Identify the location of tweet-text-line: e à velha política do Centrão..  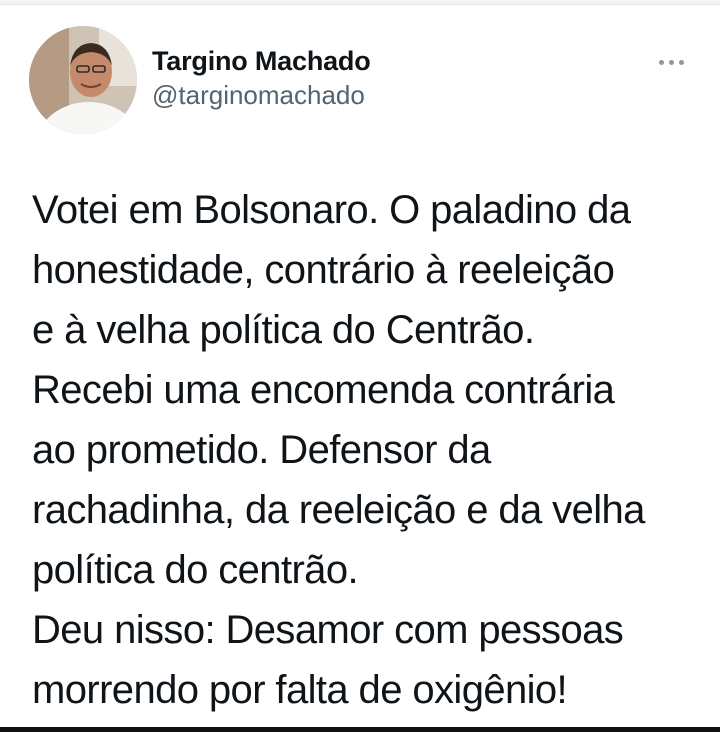
(283, 330).